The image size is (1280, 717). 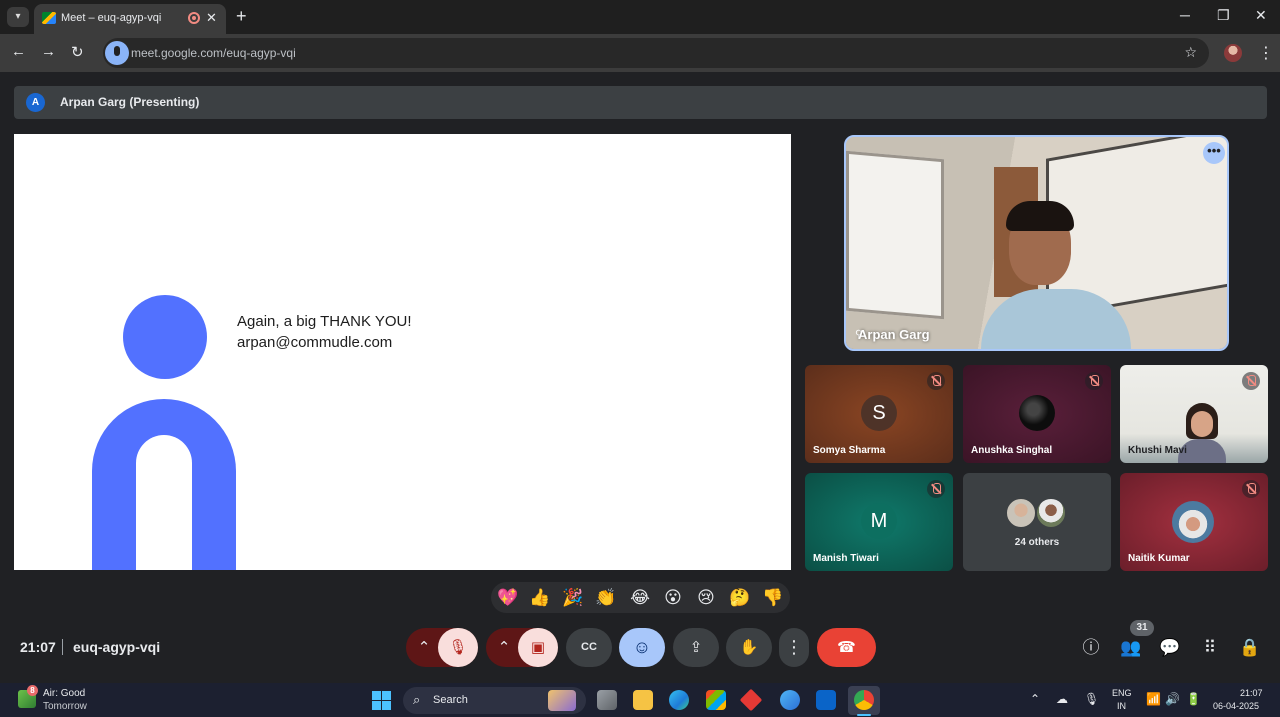 What do you see at coordinates (64, 693) in the screenshot?
I see `weather-status: Air: Good` at bounding box center [64, 693].